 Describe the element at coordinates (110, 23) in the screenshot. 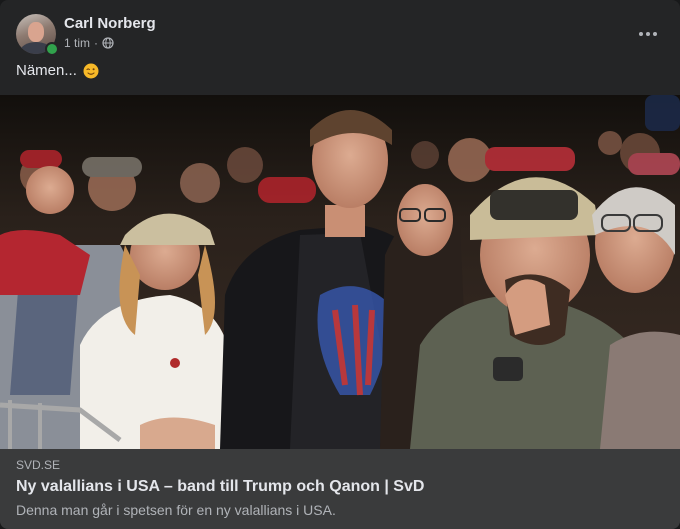

I see `author-name: Carl Norberg` at that location.